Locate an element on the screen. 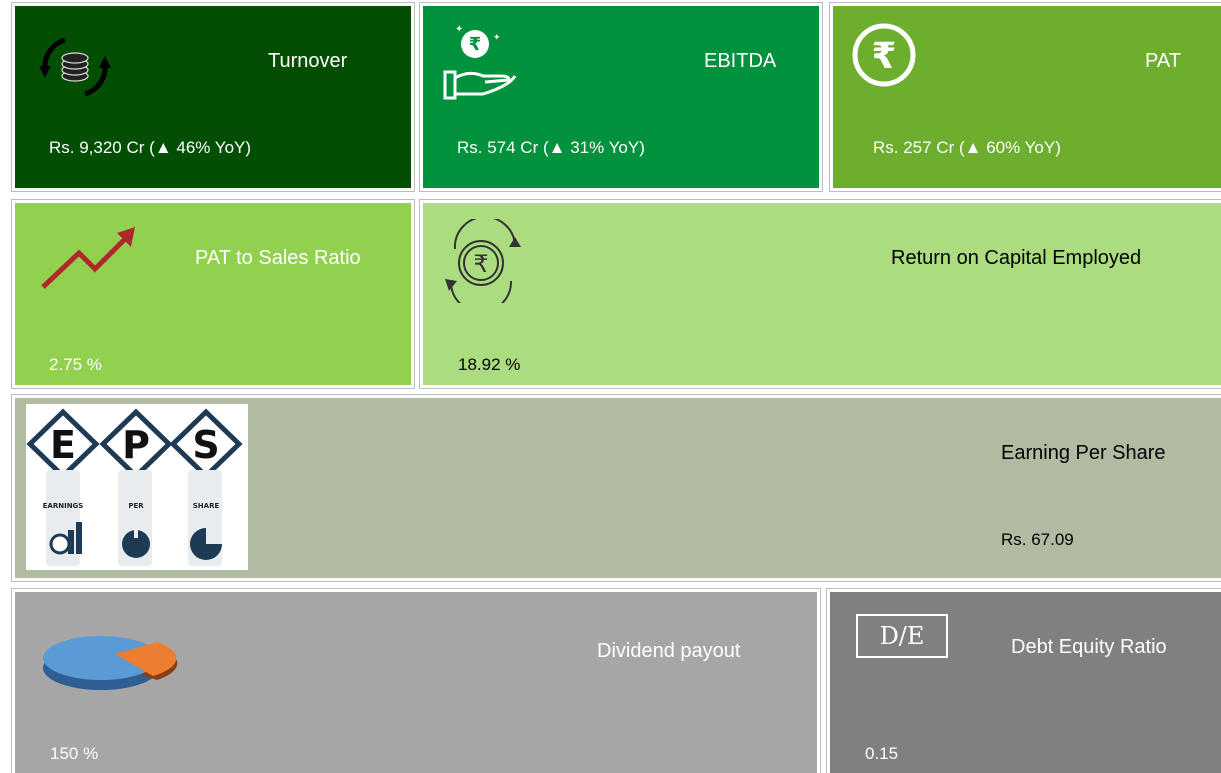 Image resolution: width=1221 pixels, height=773 pixels. roce-title: Return on Capital Employed is located at coordinates (1016, 258).